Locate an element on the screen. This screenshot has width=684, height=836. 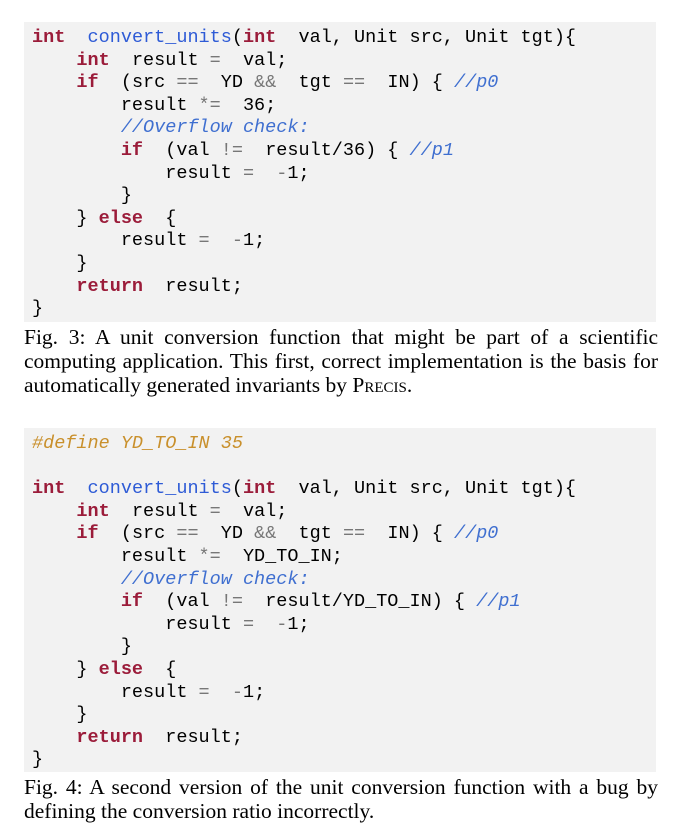
code-token: 36; is located at coordinates (248, 105).